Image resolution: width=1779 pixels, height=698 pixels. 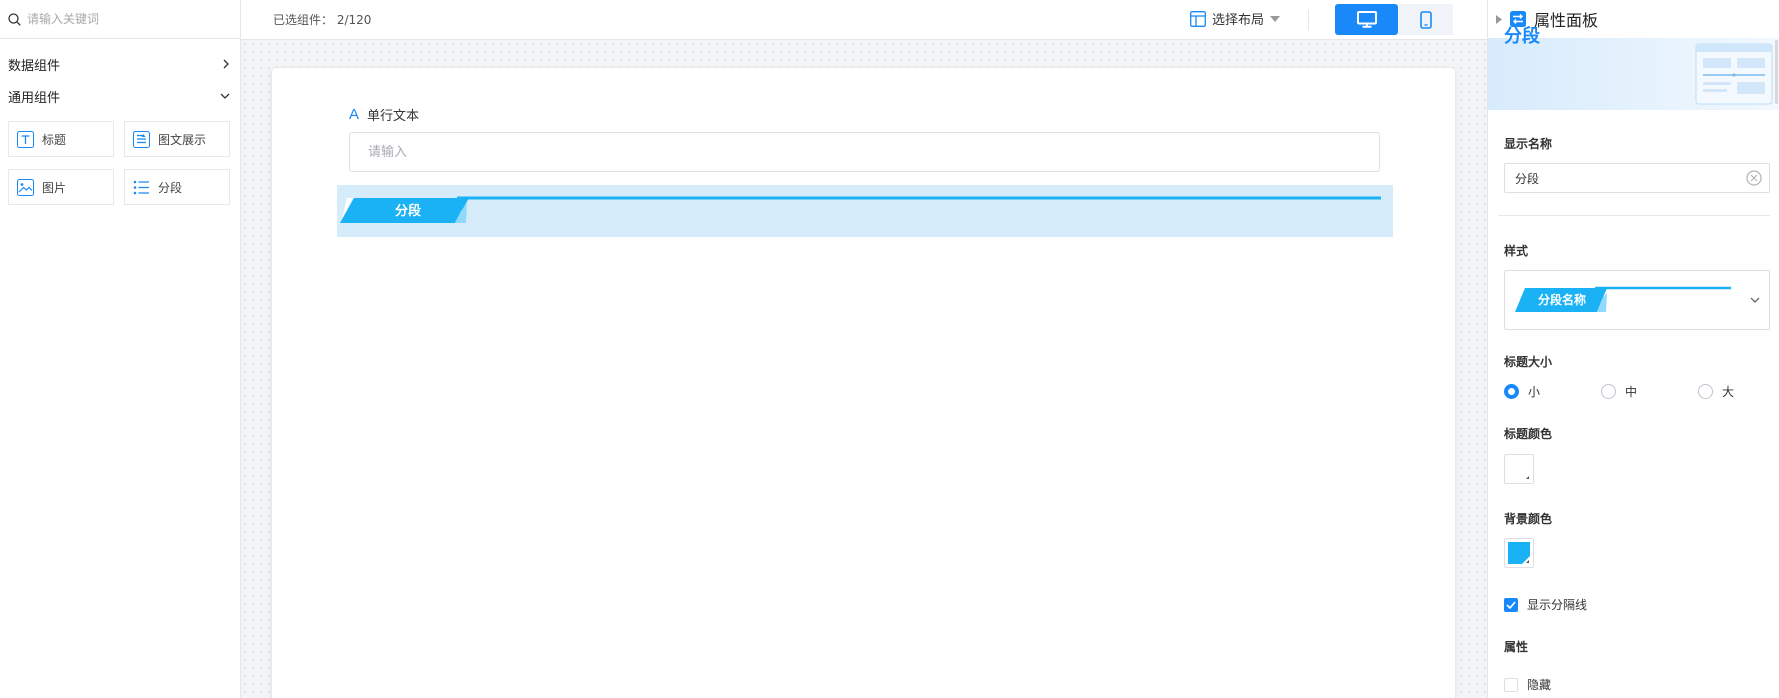 What do you see at coordinates (120, 96) in the screenshot?
I see `group-common-components: 通用组件` at bounding box center [120, 96].